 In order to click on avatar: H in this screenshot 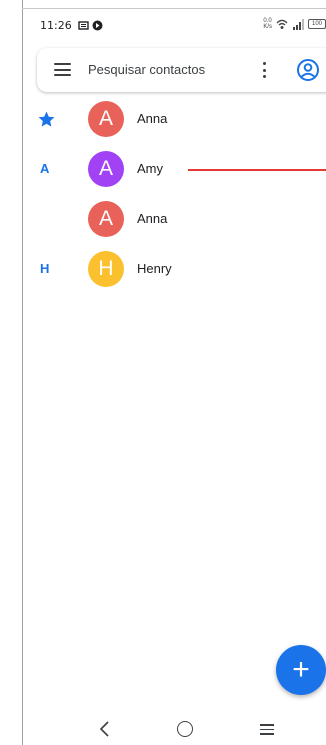, I will do `click(106, 269)`.